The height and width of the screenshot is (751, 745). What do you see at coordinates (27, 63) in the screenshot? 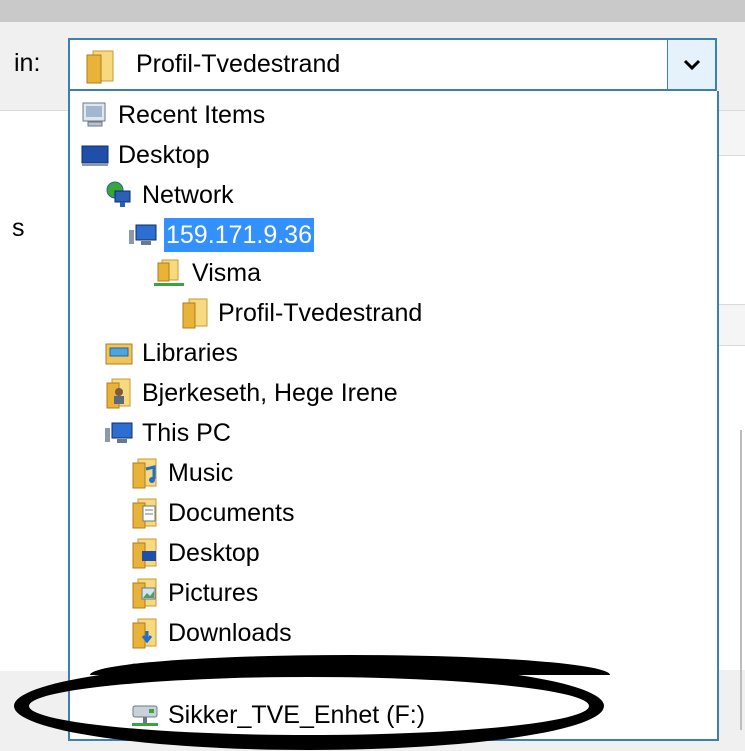
I see `look-in-label: in:` at bounding box center [27, 63].